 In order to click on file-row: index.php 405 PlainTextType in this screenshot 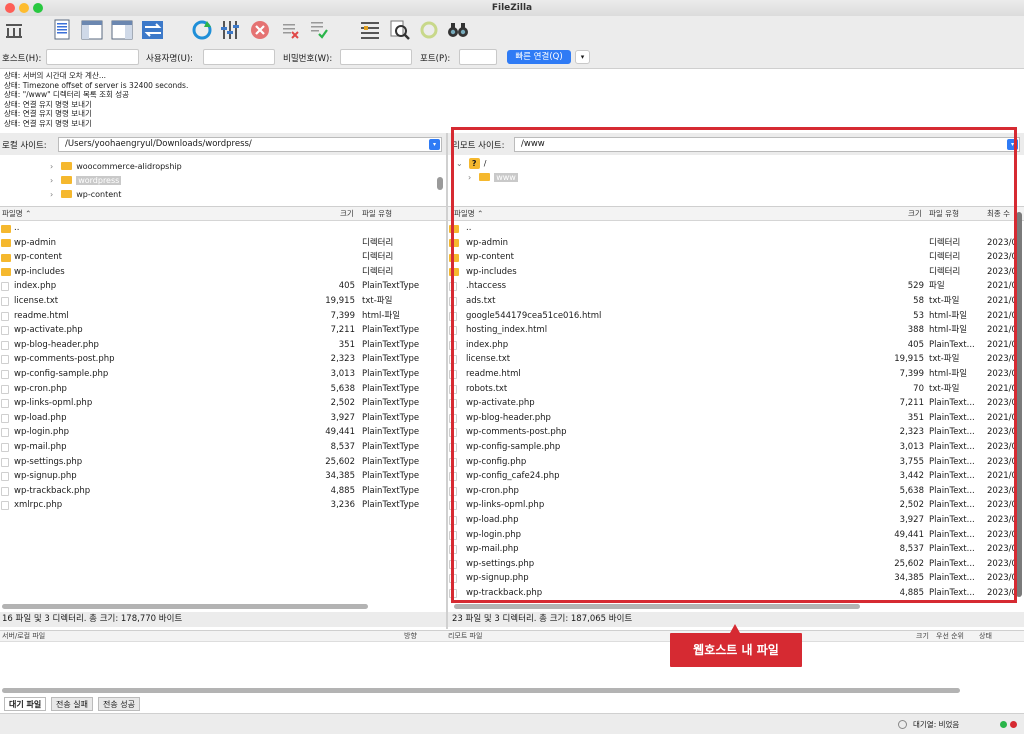, I will do `click(223, 286)`.